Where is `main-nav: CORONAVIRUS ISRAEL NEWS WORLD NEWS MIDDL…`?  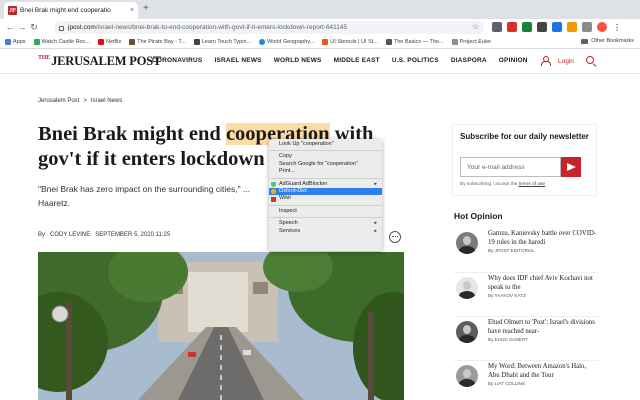
main-nav: CORONAVIRUS ISRAEL NEWS WORLD NEWS MIDDL… is located at coordinates (340, 60).